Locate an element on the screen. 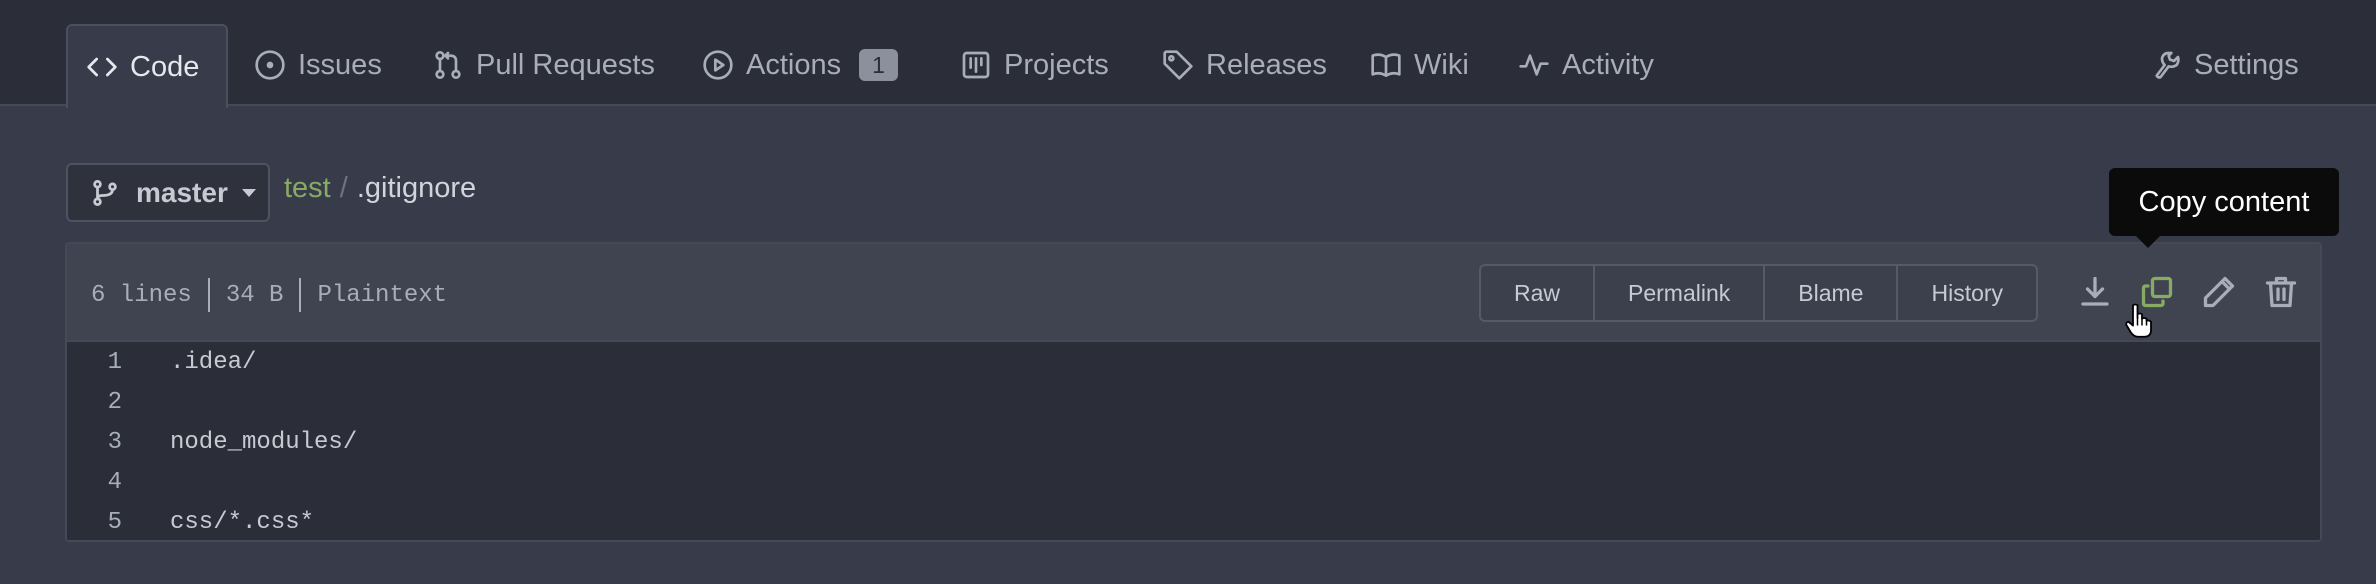 The image size is (2376, 584). pull-request-icon is located at coordinates (448, 65).